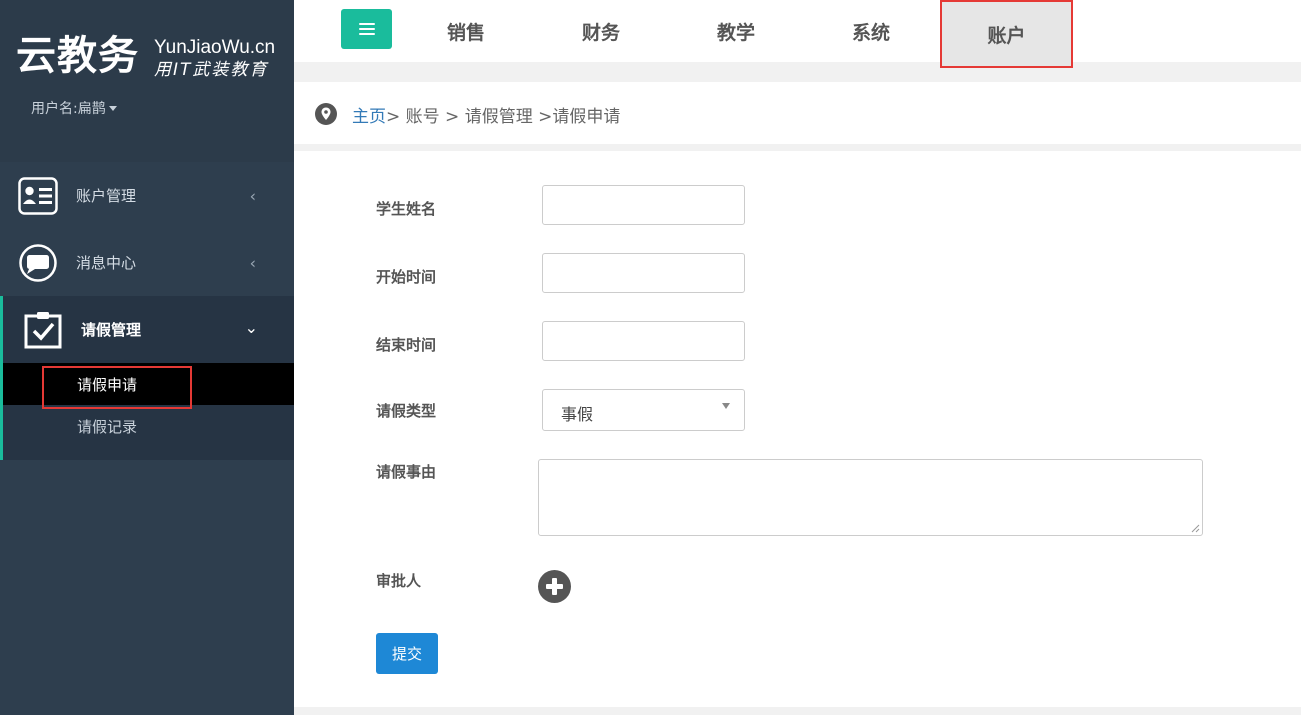 The width and height of the screenshot is (1301, 715). Describe the element at coordinates (406, 277) in the screenshot. I see `start-time-label: 开始时间` at that location.